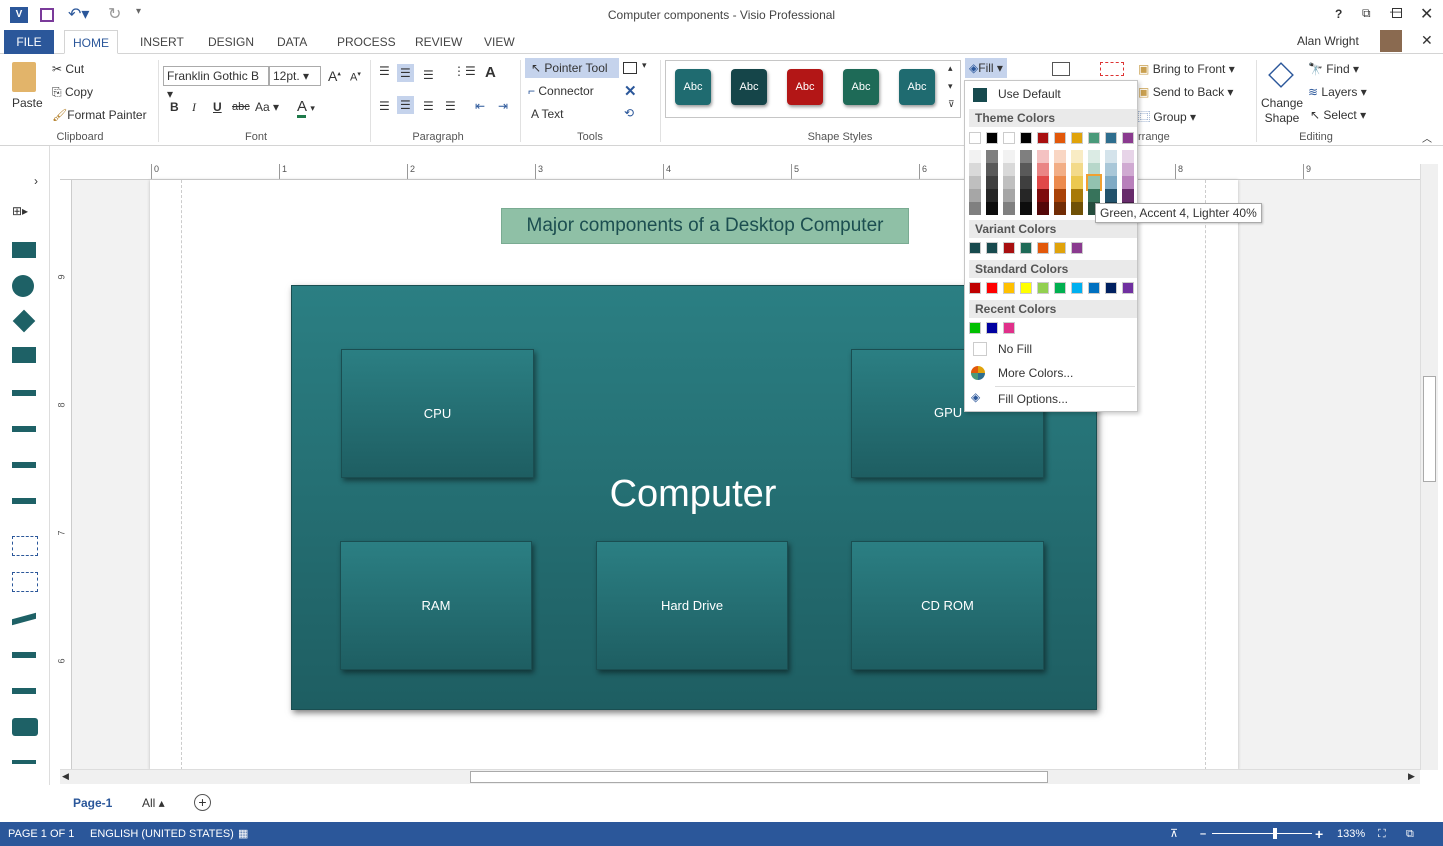 The image size is (1443, 846). I want to click on stencil-diamond, so click(24, 321).